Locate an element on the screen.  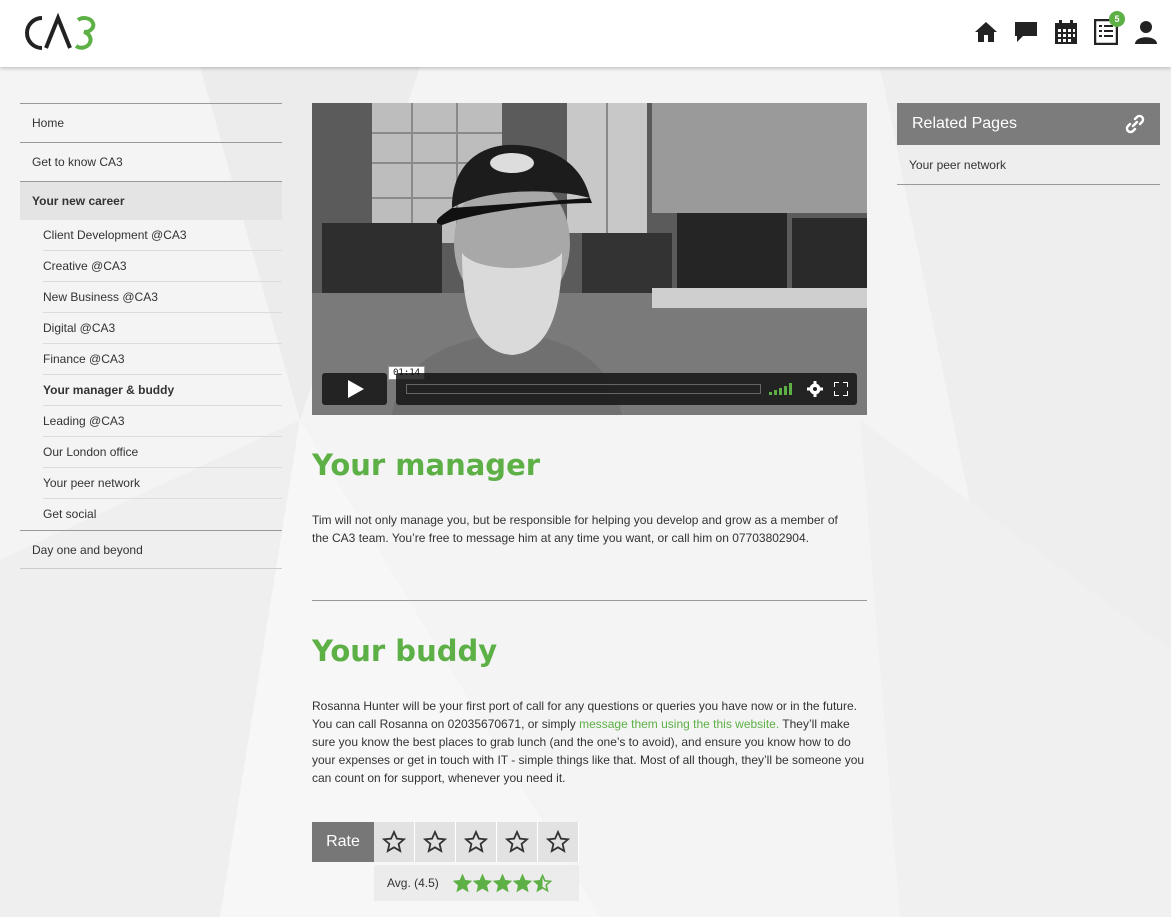
subnav-item-new-business: New Business @CA3 is located at coordinates (162, 297).